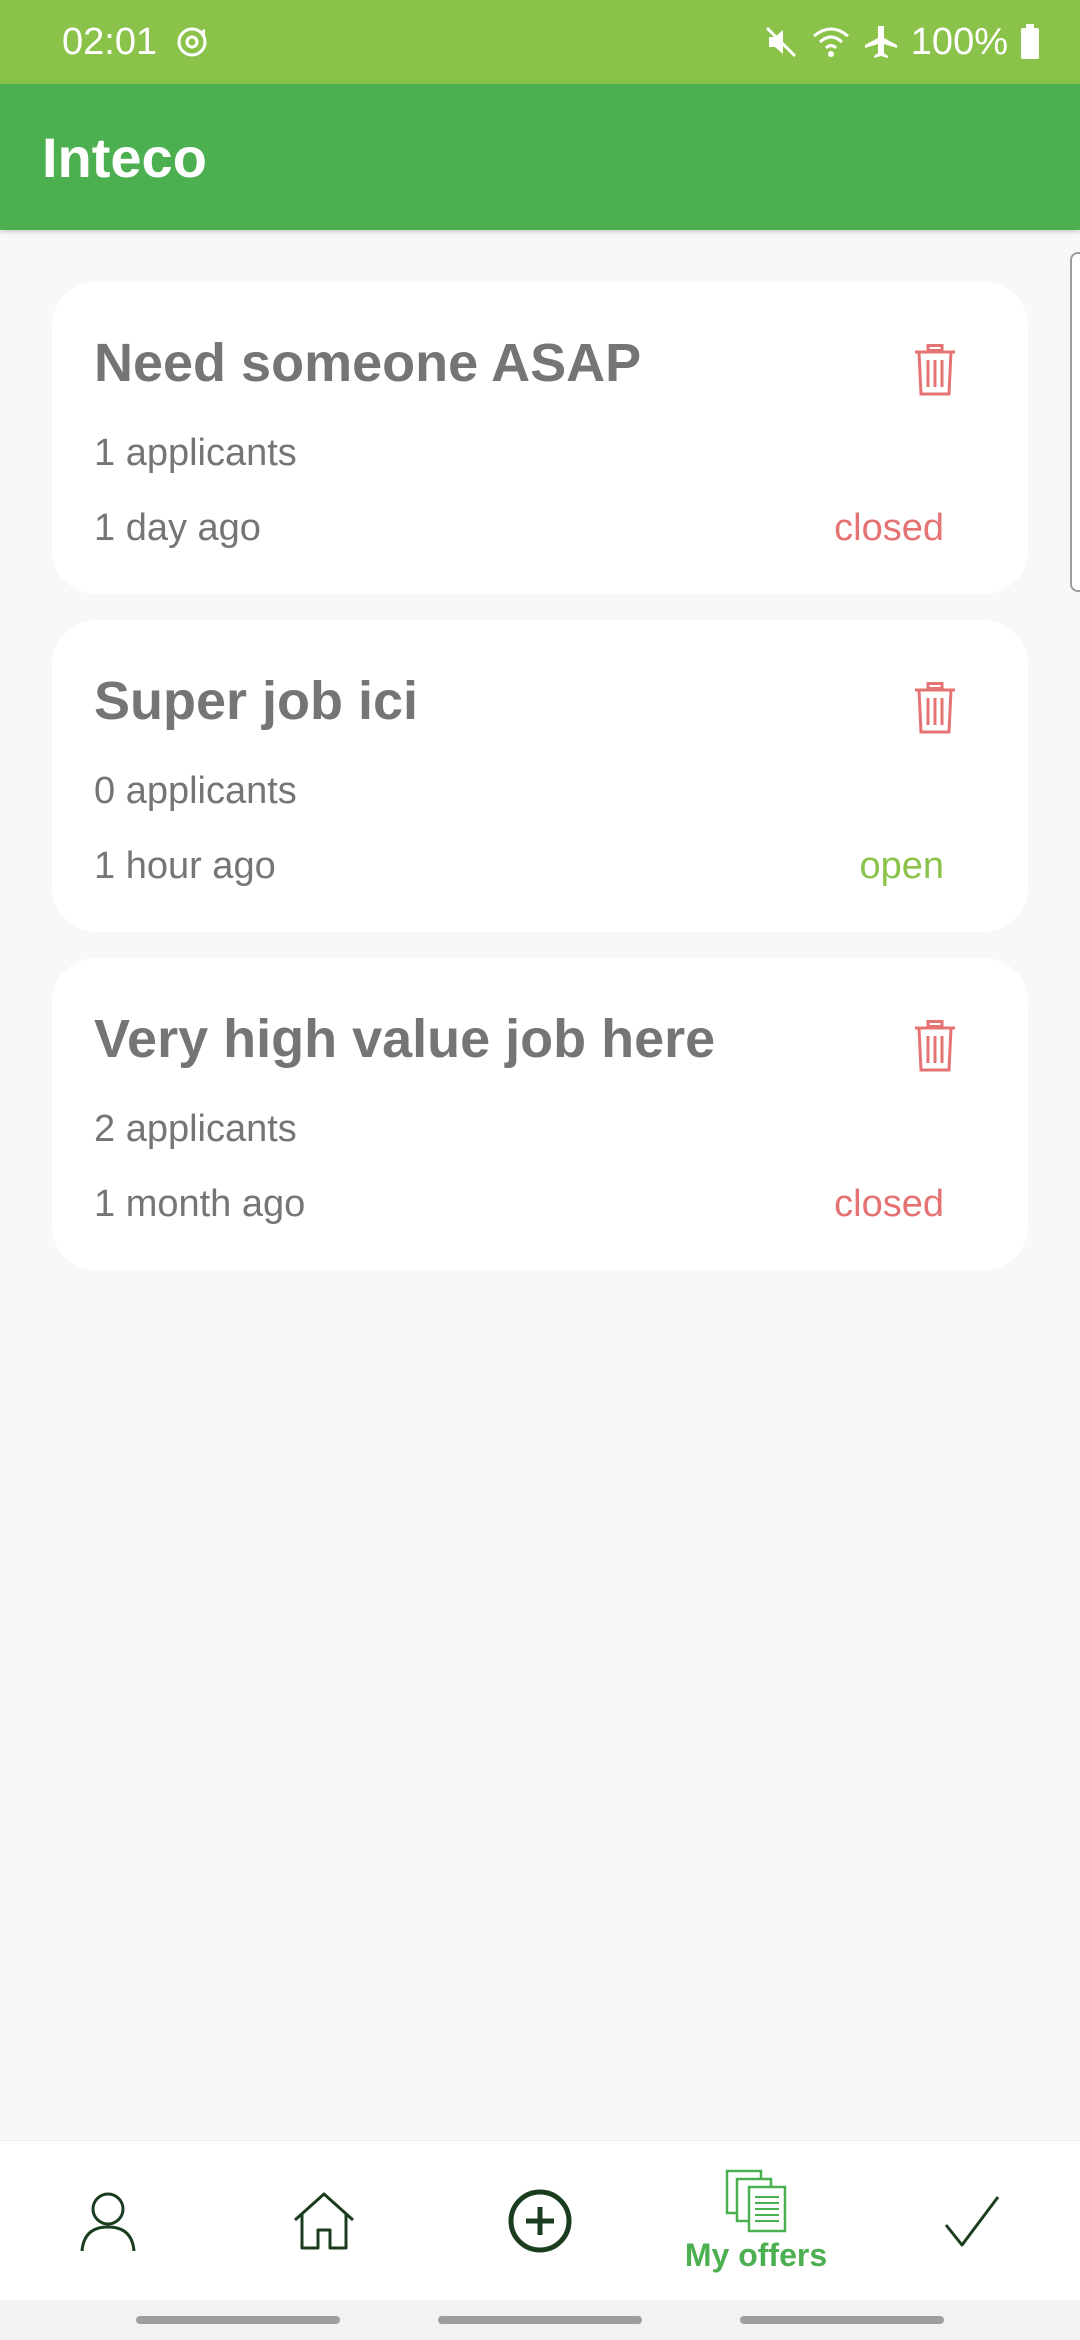 This screenshot has width=1080, height=2340. Describe the element at coordinates (959, 41) in the screenshot. I see `battery-text: 100%` at that location.